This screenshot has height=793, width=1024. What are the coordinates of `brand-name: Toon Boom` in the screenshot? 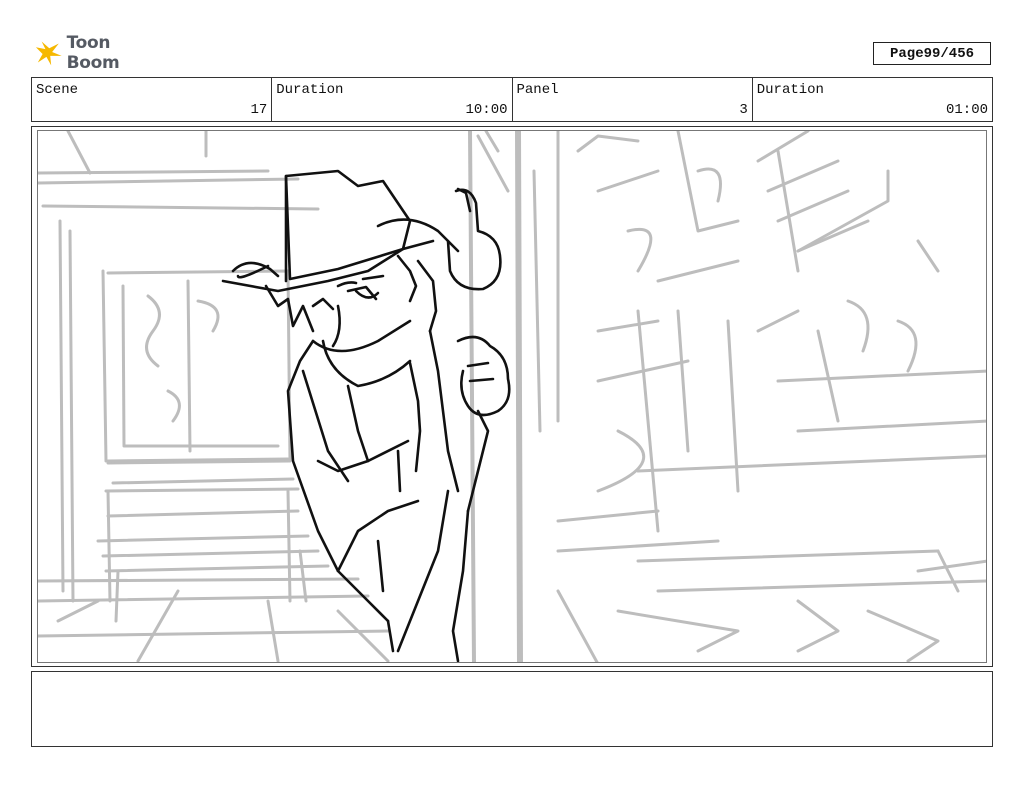 It's located at (93, 53).